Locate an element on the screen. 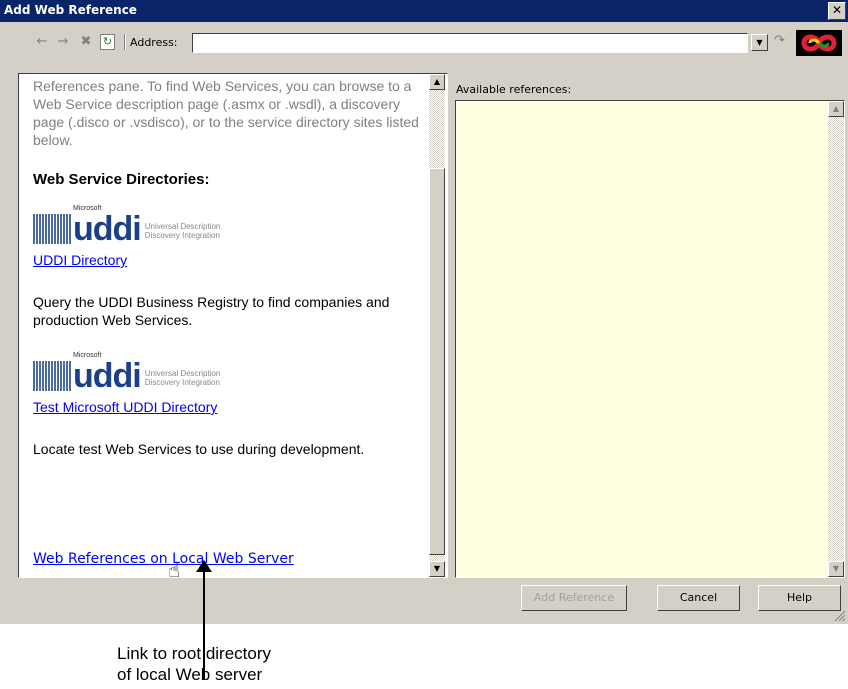 This screenshot has height=689, width=848. left-scrollbar: ▲ ▼ is located at coordinates (437, 325).